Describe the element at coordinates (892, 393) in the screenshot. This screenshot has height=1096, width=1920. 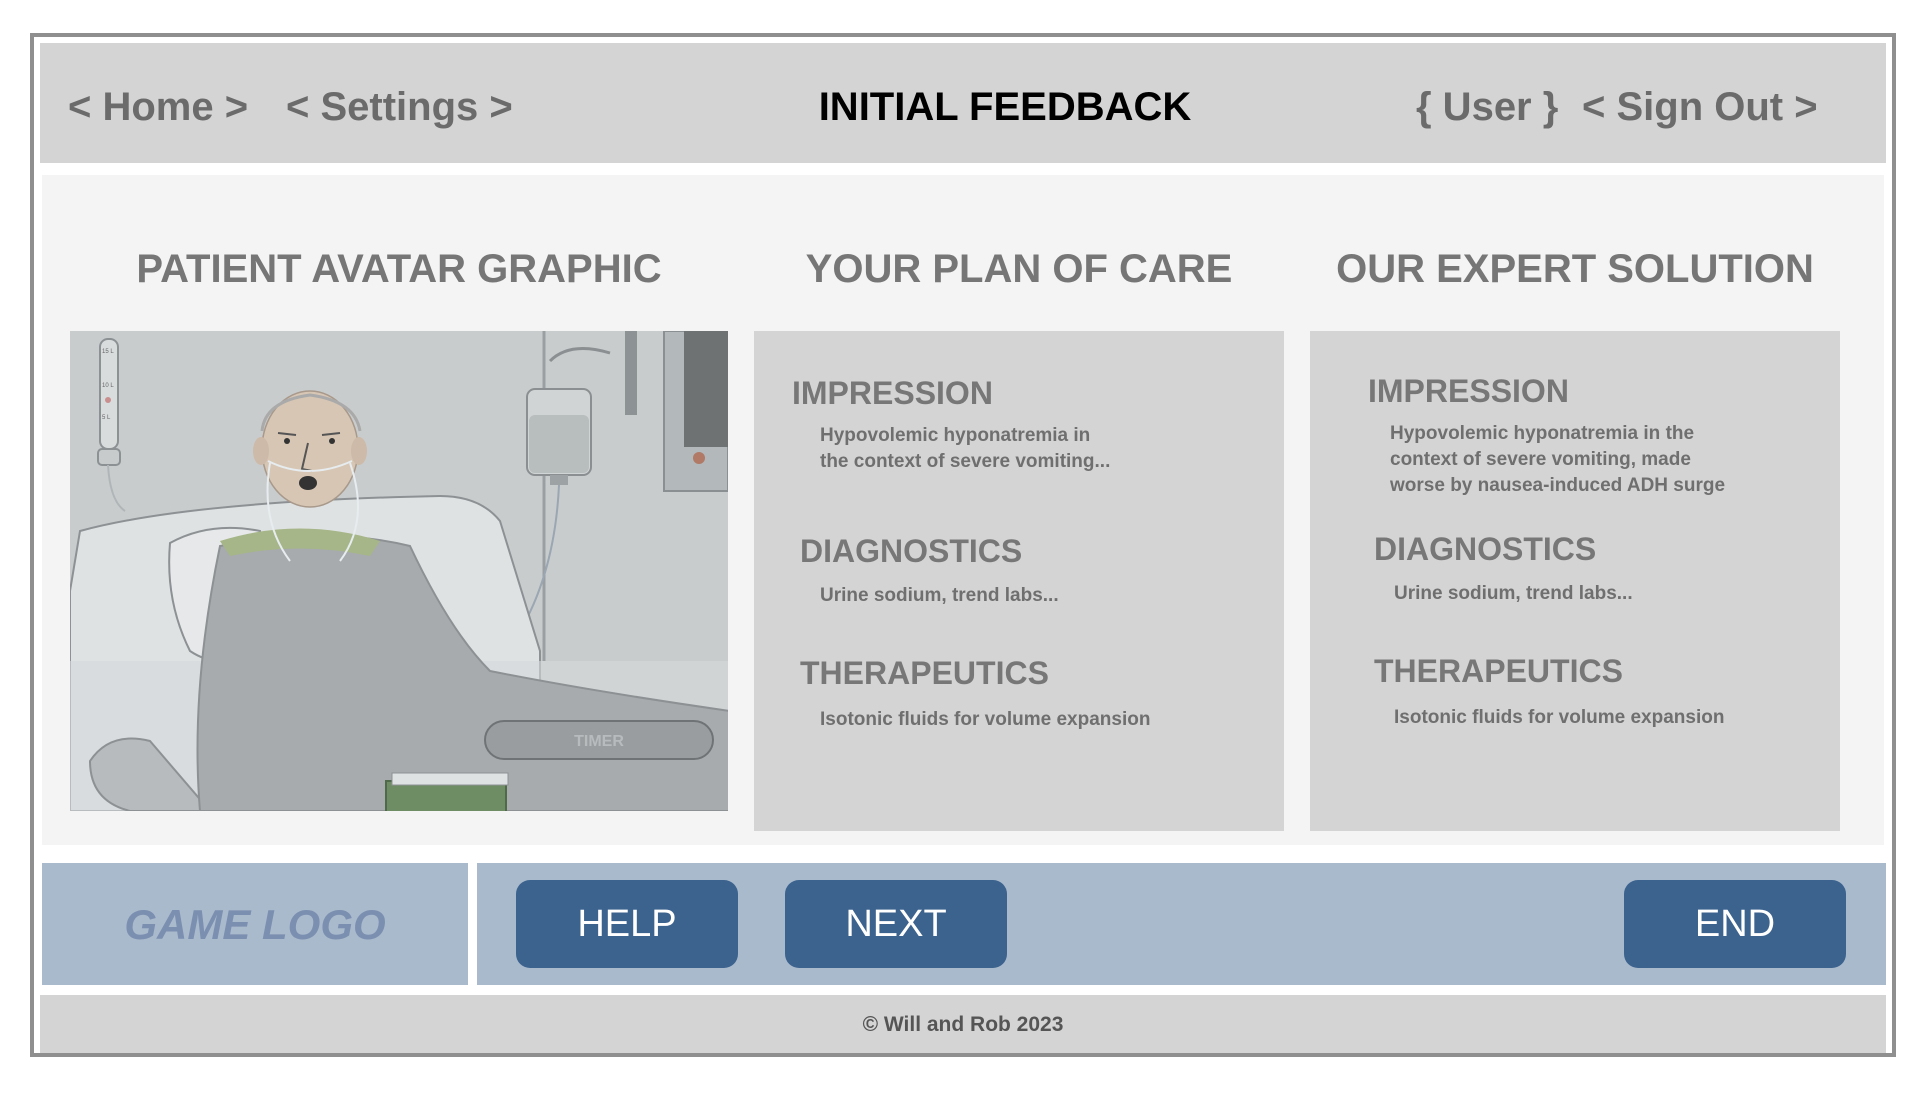
I see `plan-impression-heading: IMPRESSION` at that location.